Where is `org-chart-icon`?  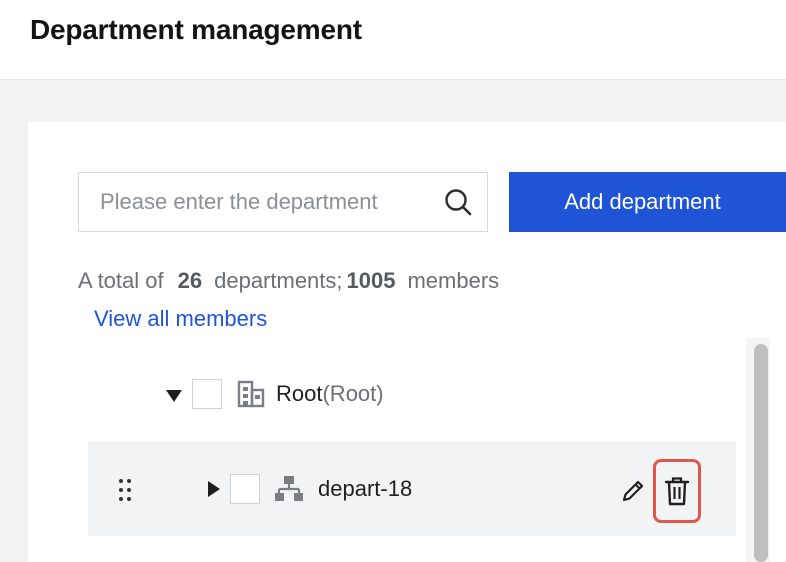
org-chart-icon is located at coordinates (289, 488).